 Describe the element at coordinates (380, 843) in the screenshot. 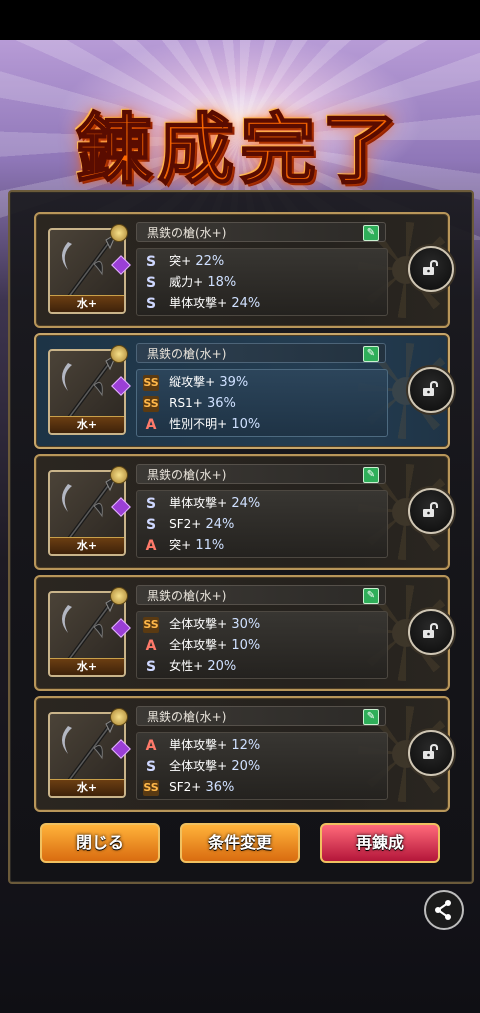

I see `re-refine-button: 再錬成` at that location.